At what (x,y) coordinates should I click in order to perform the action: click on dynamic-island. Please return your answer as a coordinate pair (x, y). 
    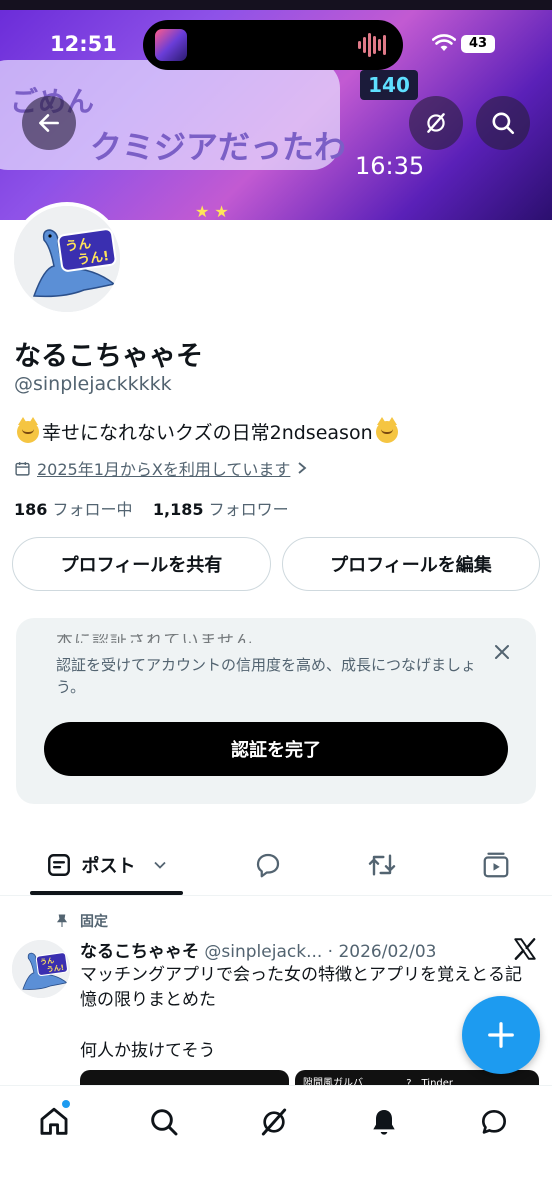
    Looking at the image, I should click on (273, 45).